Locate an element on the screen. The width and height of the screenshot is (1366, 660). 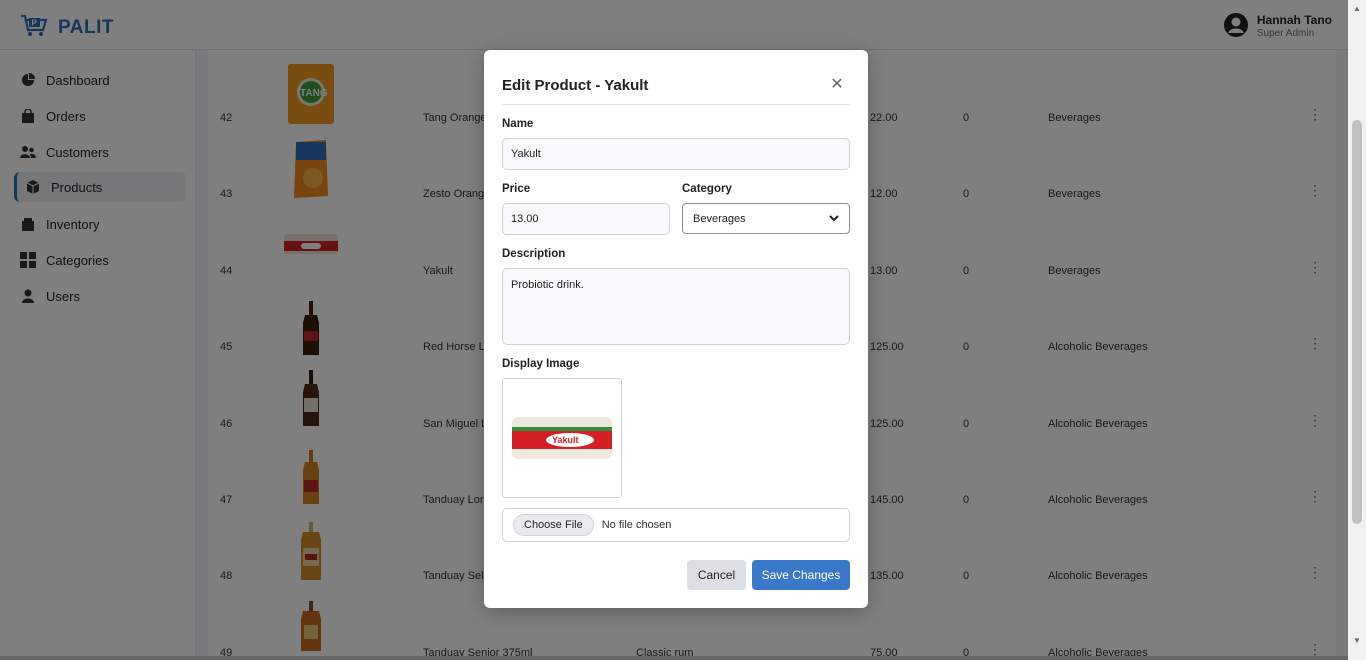
name-label: Name is located at coordinates (518, 124).